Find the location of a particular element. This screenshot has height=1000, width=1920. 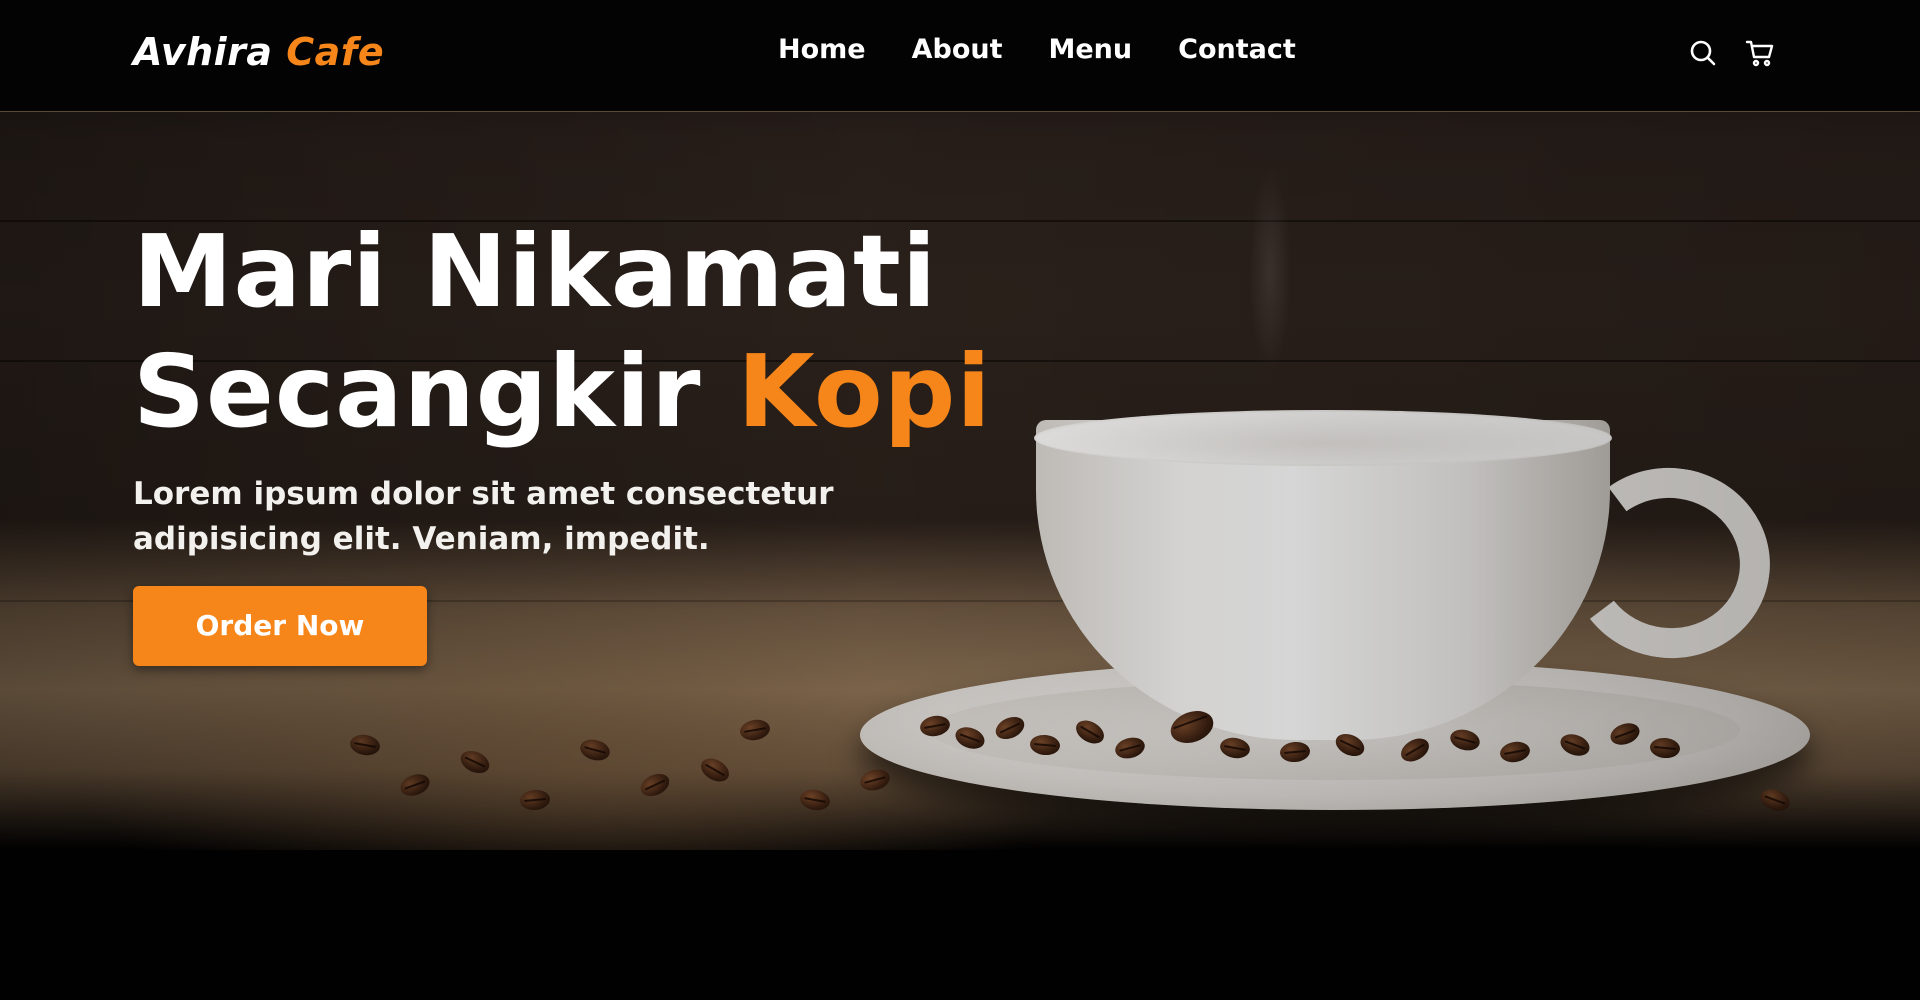

headline-line-2: Secangkir is located at coordinates (417, 391).